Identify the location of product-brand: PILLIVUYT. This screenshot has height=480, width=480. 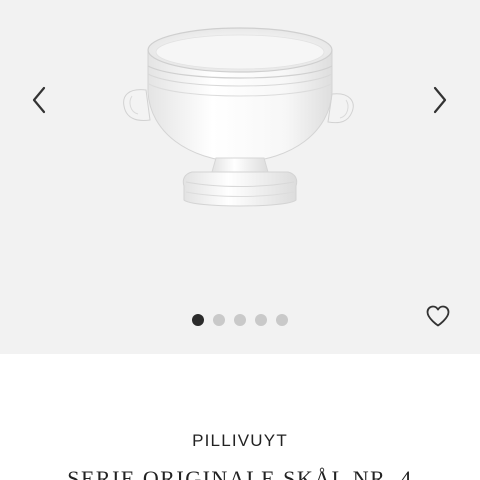
(240, 441).